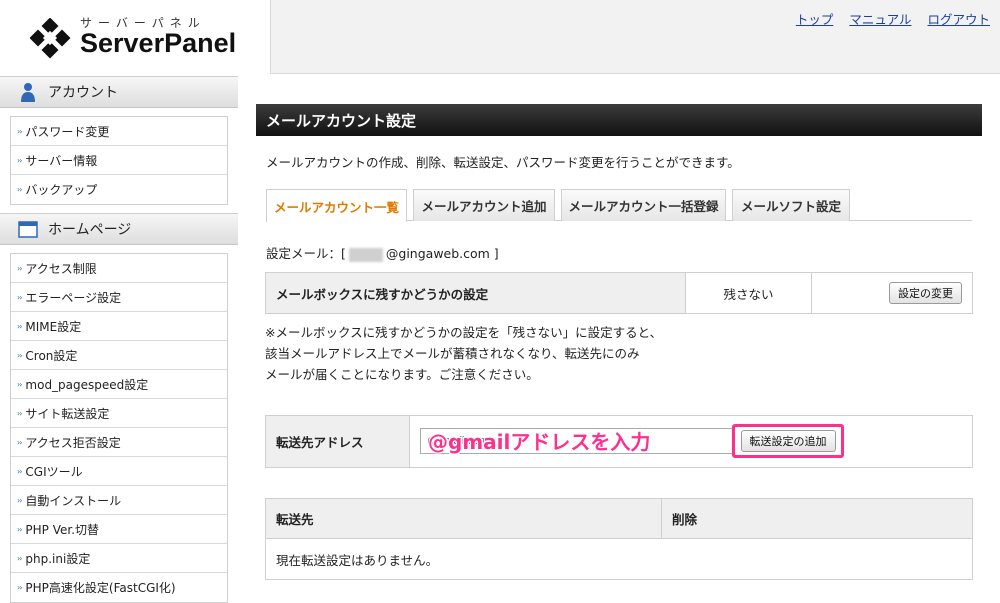 The width and height of the screenshot is (1000, 603). I want to click on sidebar-item-label: パスワード変更, so click(67, 131).